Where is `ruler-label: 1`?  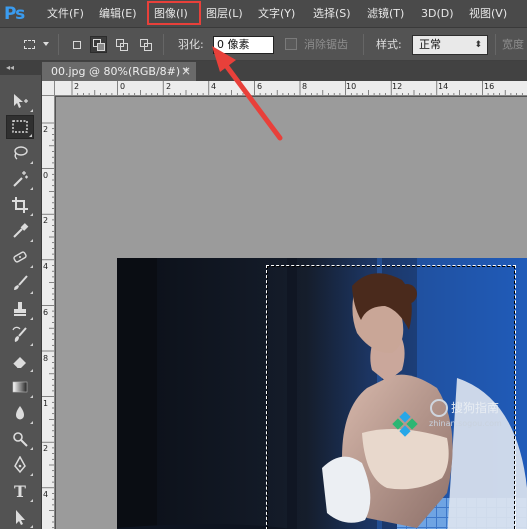
ruler-label: 1 is located at coordinates (46, 403).